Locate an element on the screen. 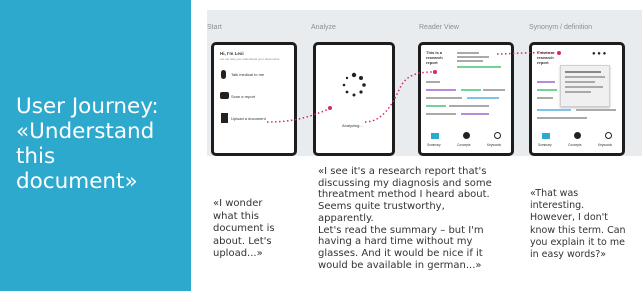 The width and height of the screenshot is (642, 291). reader-nav-concepts: Concepts is located at coordinates (463, 145).